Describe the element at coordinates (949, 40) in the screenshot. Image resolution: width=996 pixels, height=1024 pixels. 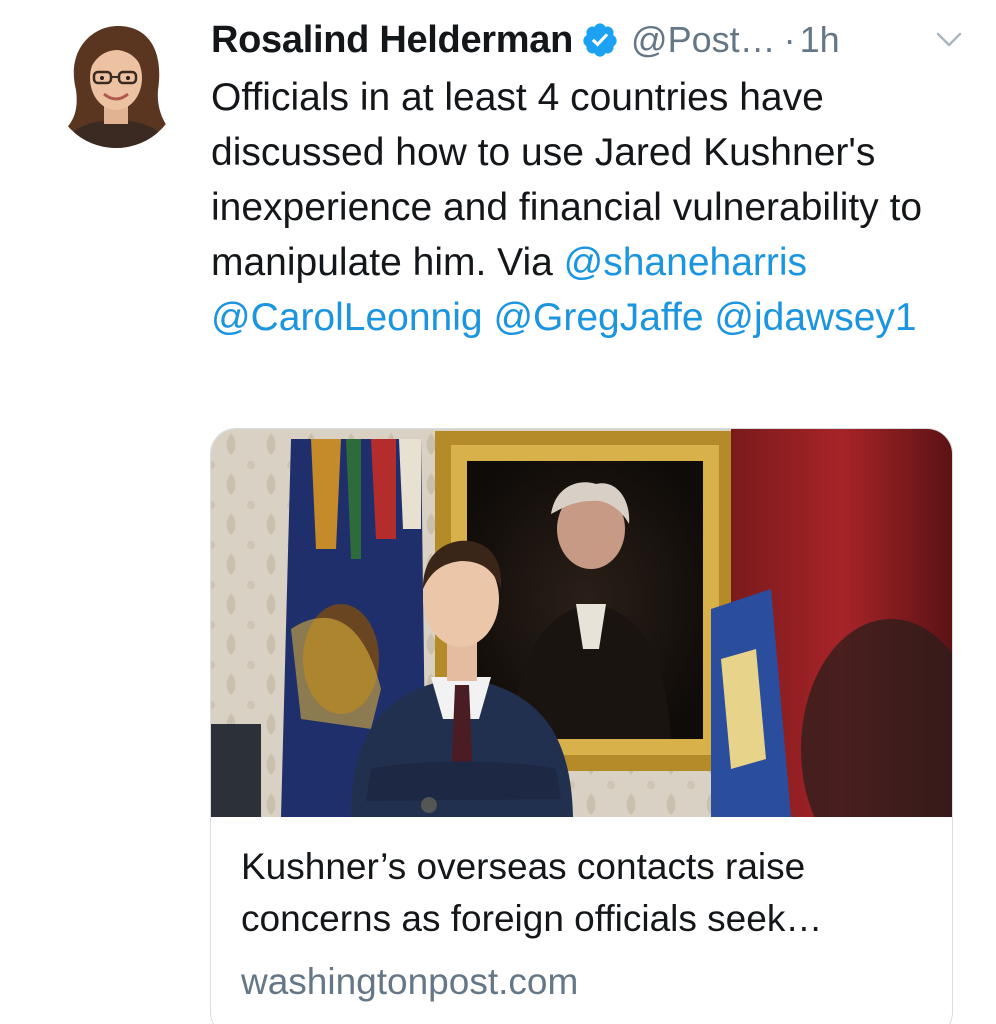
I see `chevron-down-icon` at that location.